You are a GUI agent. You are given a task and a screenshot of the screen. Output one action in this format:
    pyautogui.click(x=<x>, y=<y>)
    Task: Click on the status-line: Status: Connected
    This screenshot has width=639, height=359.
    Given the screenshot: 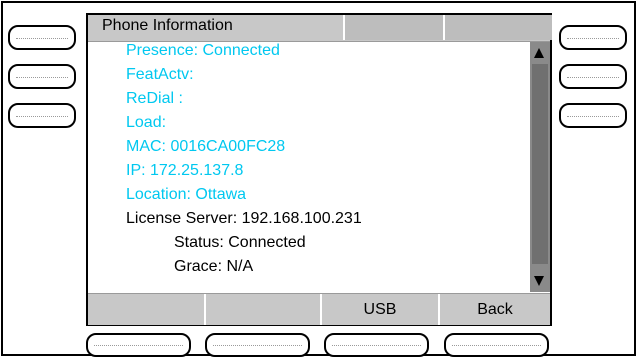 What is the action you would take?
    pyautogui.click(x=240, y=242)
    